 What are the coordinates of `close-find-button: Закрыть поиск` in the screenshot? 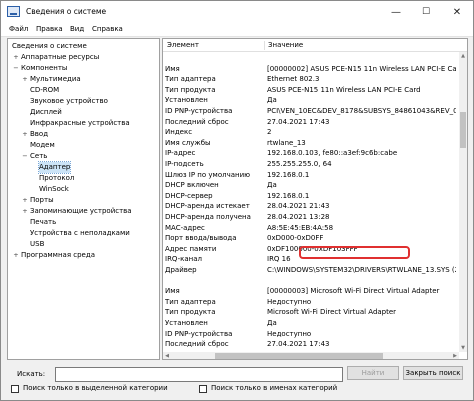 It's located at (433, 373).